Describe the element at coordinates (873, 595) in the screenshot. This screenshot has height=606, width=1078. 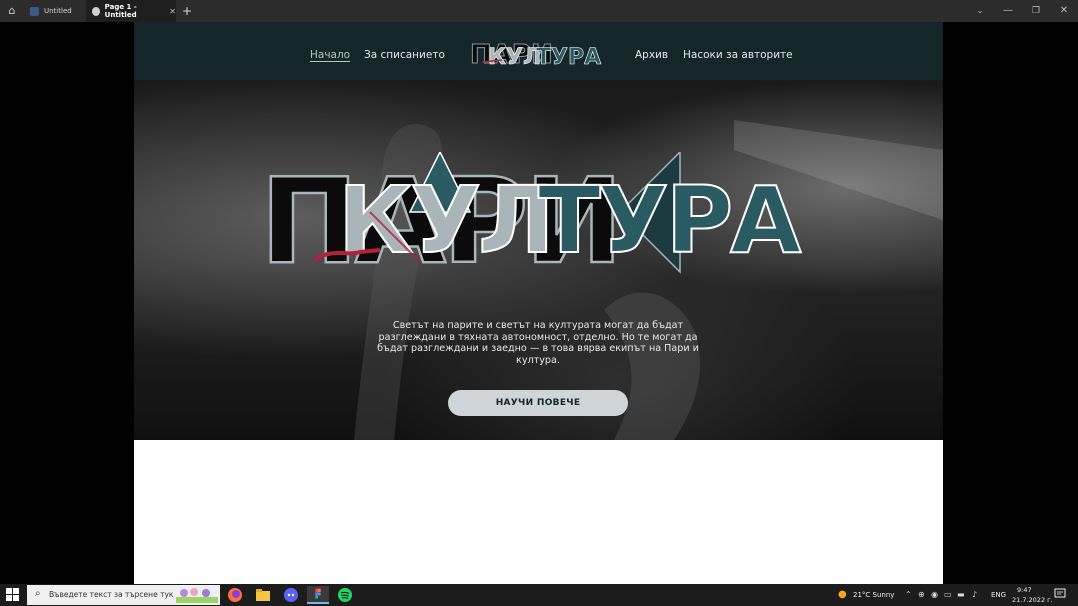
I see `weather-text: 21°C Sunny` at that location.